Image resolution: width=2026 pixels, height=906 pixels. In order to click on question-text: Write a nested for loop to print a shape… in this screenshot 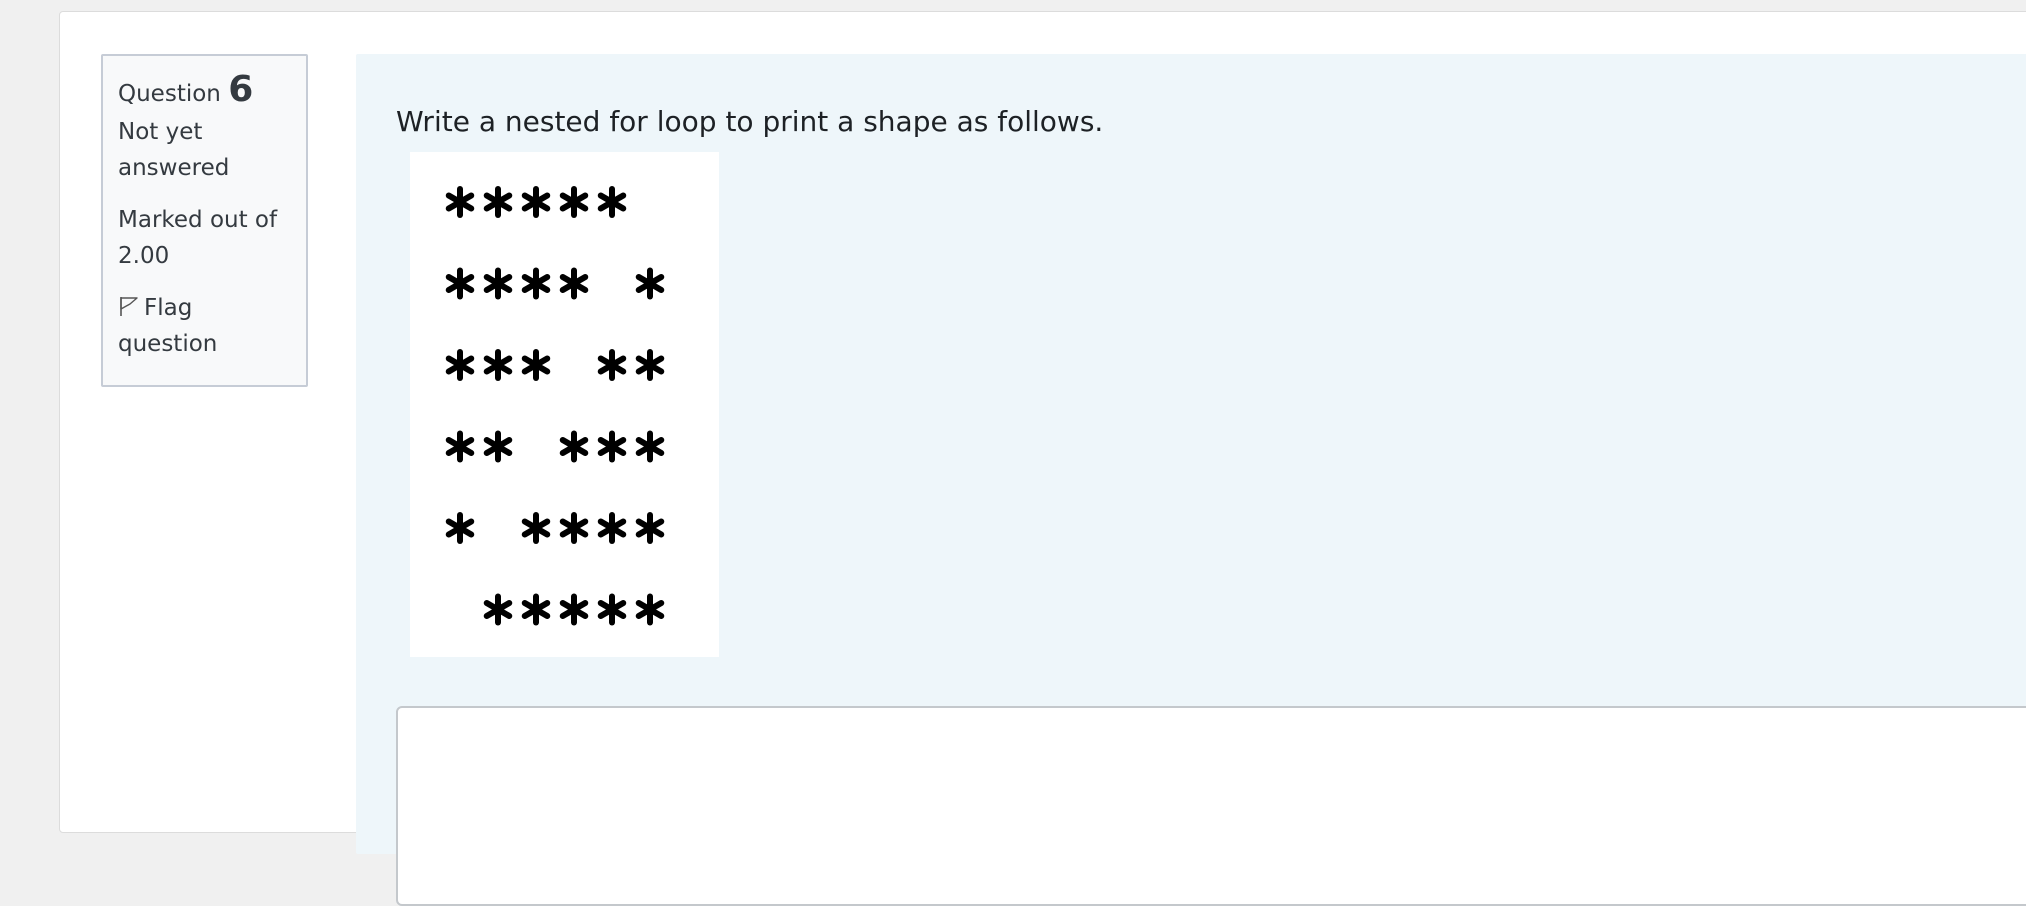, I will do `click(750, 121)`.